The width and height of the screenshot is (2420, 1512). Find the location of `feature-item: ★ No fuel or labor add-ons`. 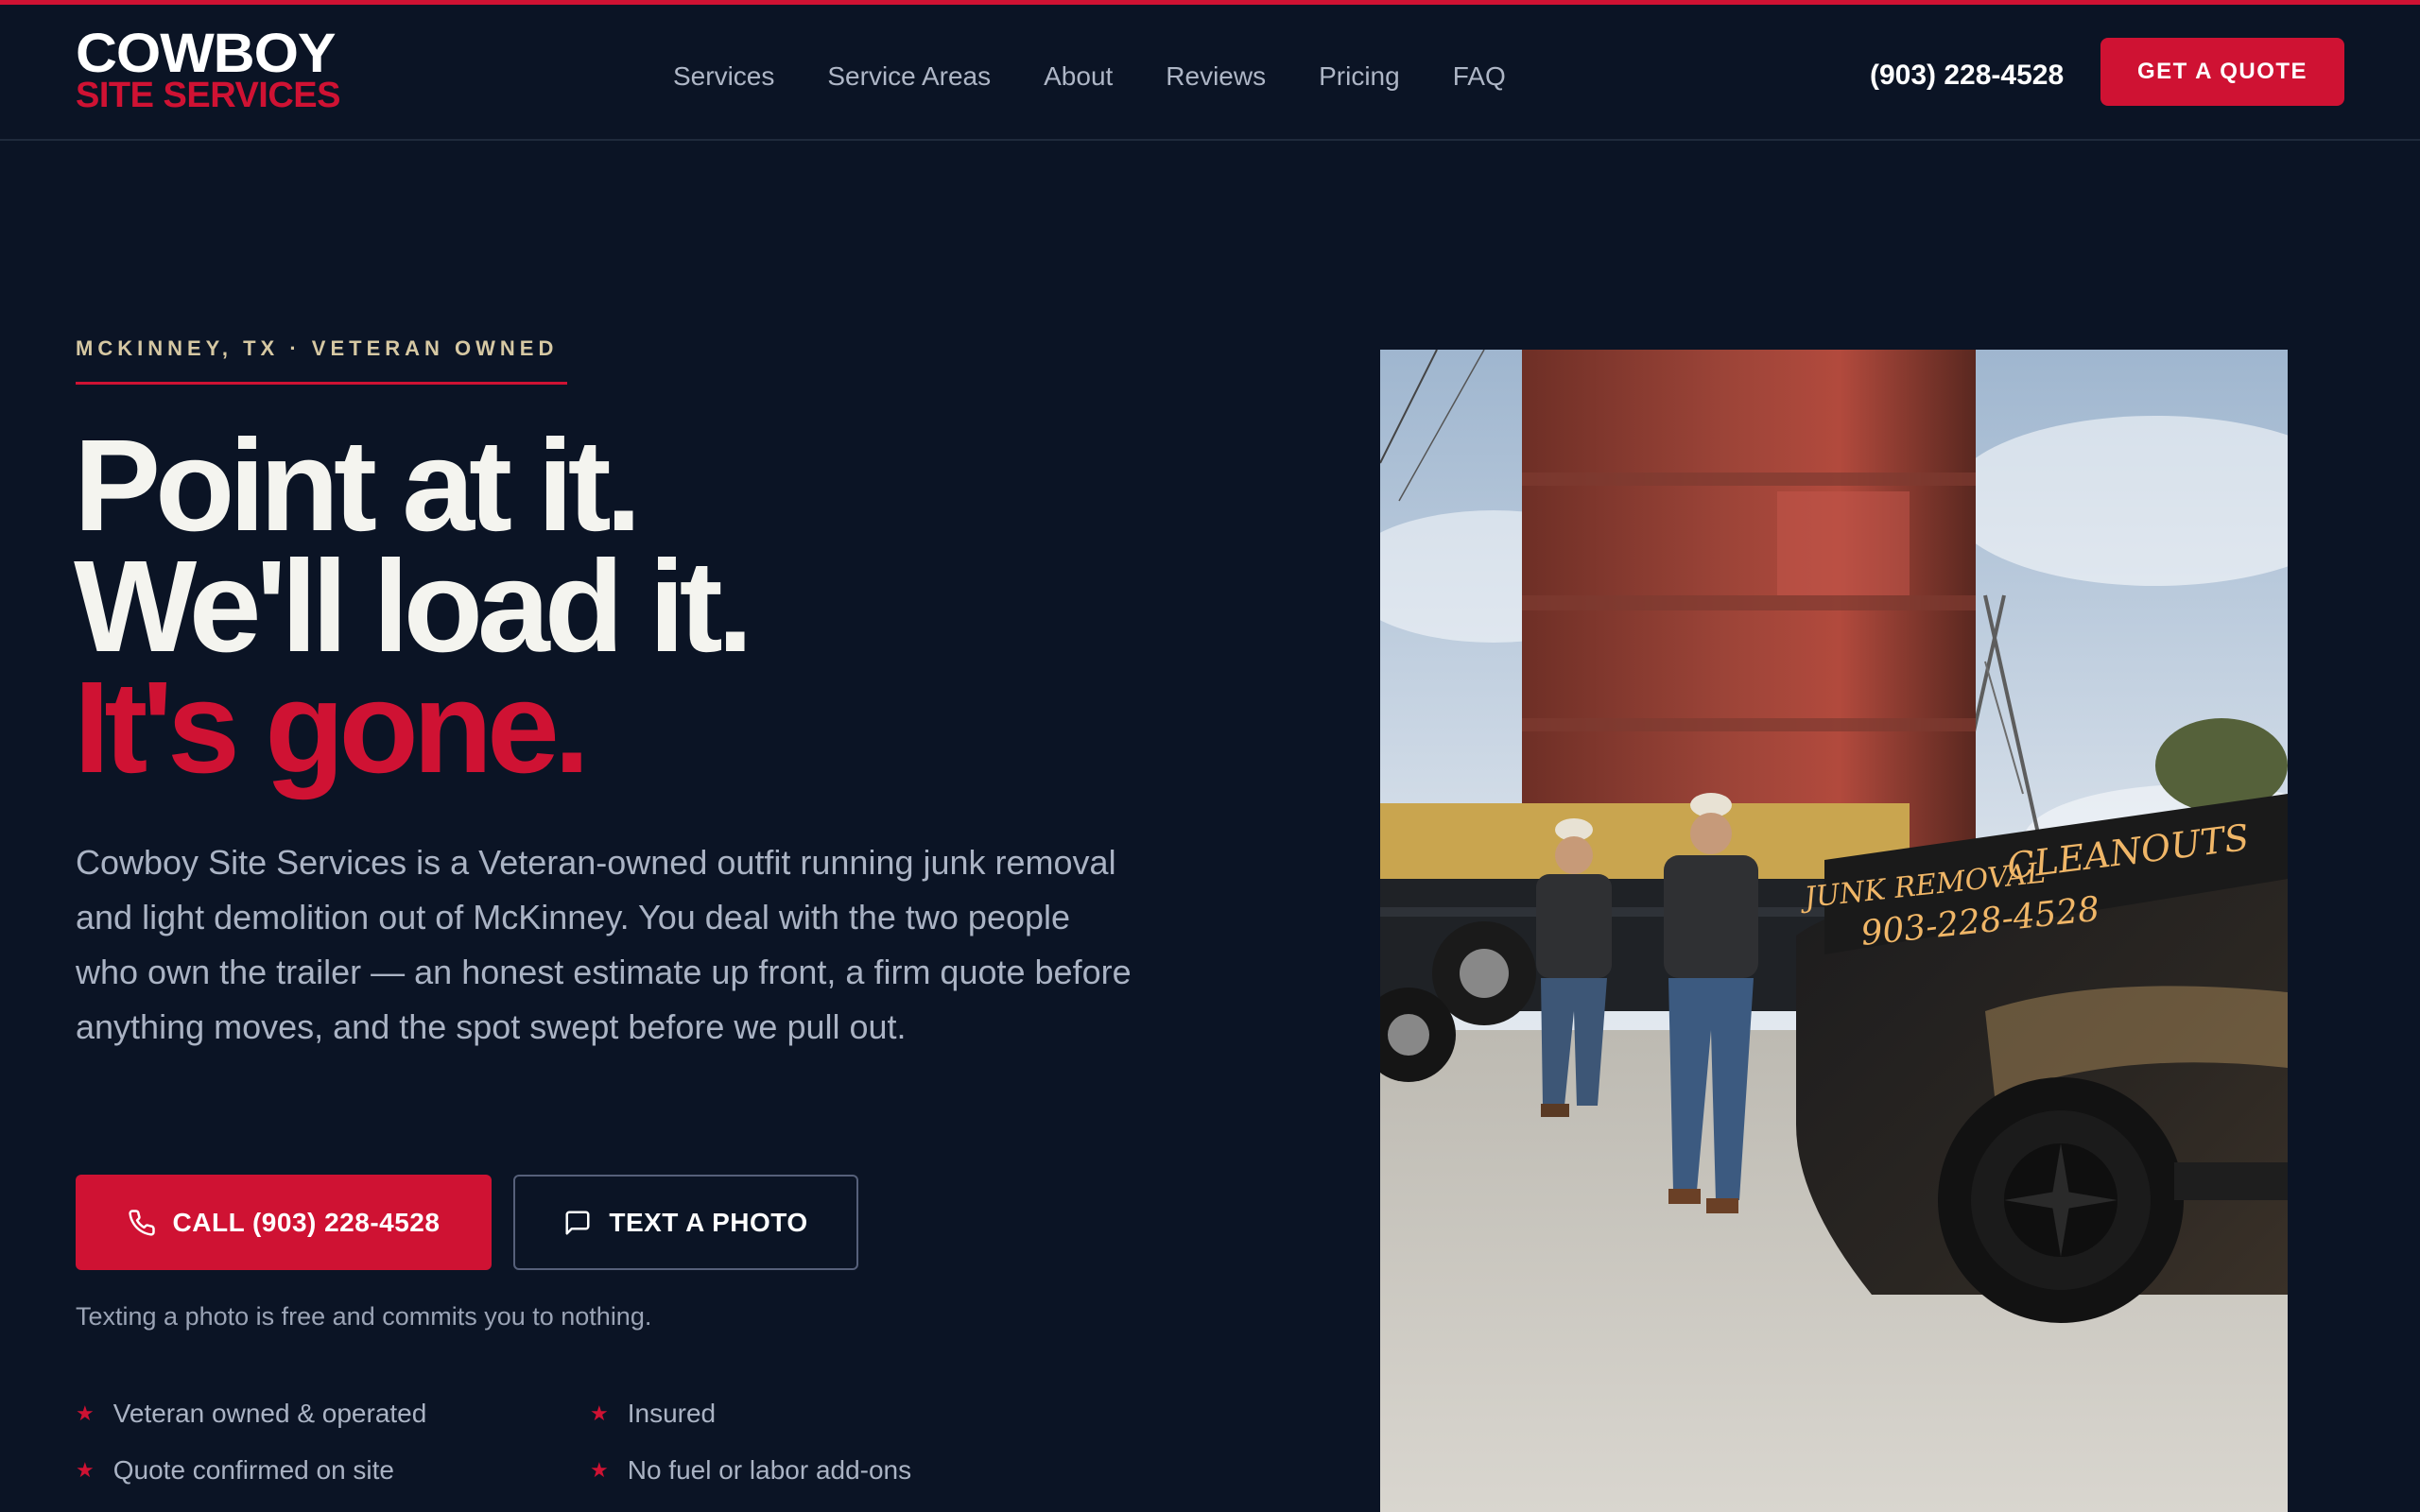

feature-item: ★ No fuel or labor add-ons is located at coordinates (750, 1470).